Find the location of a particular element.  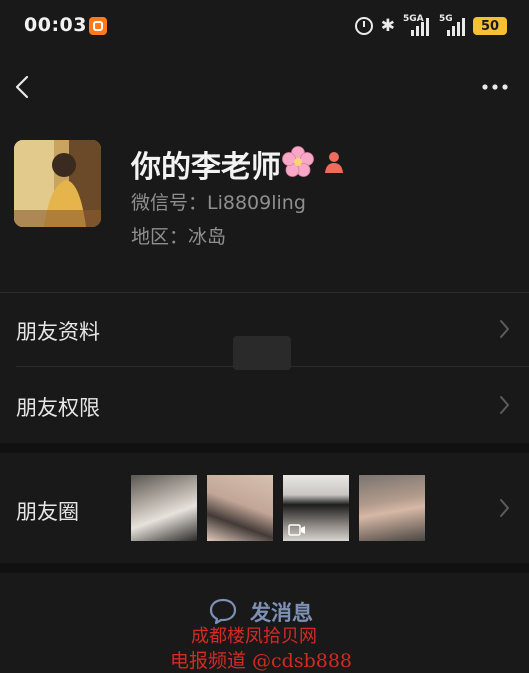

alarm-icon is located at coordinates (363, 26).